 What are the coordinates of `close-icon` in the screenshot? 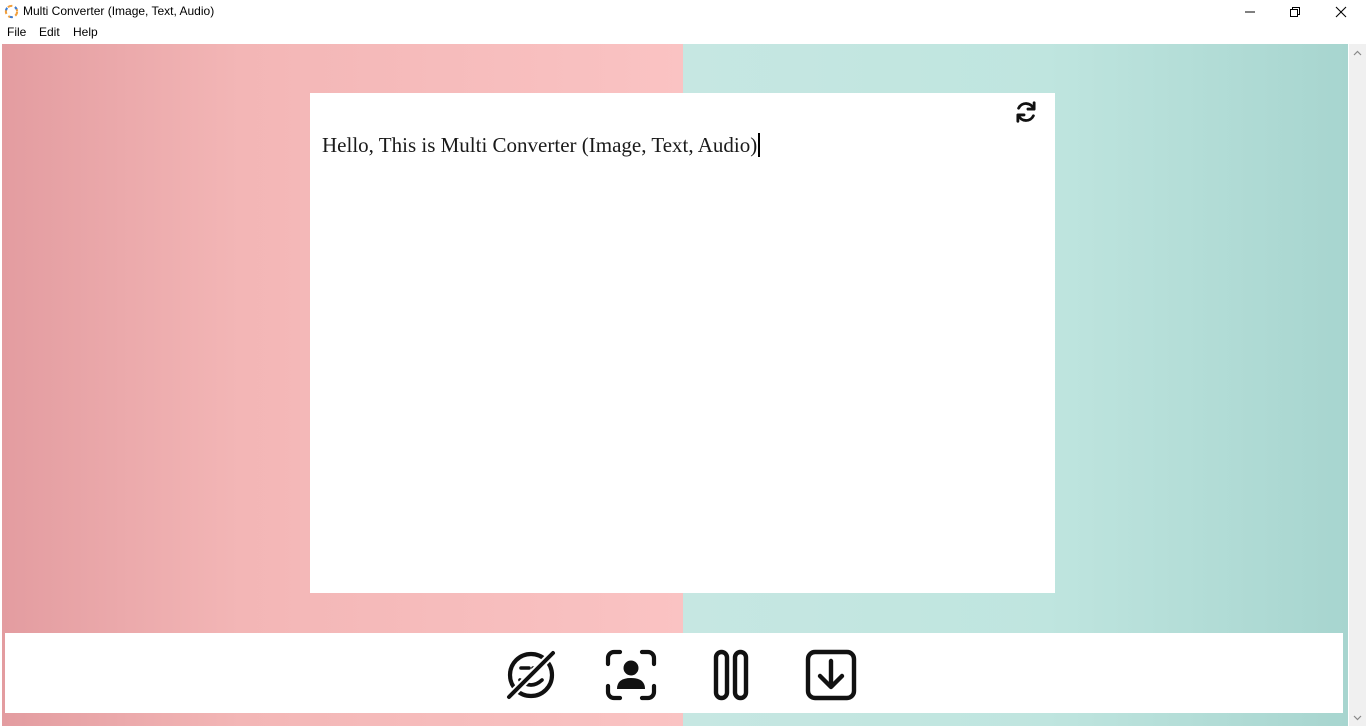 It's located at (1341, 11).